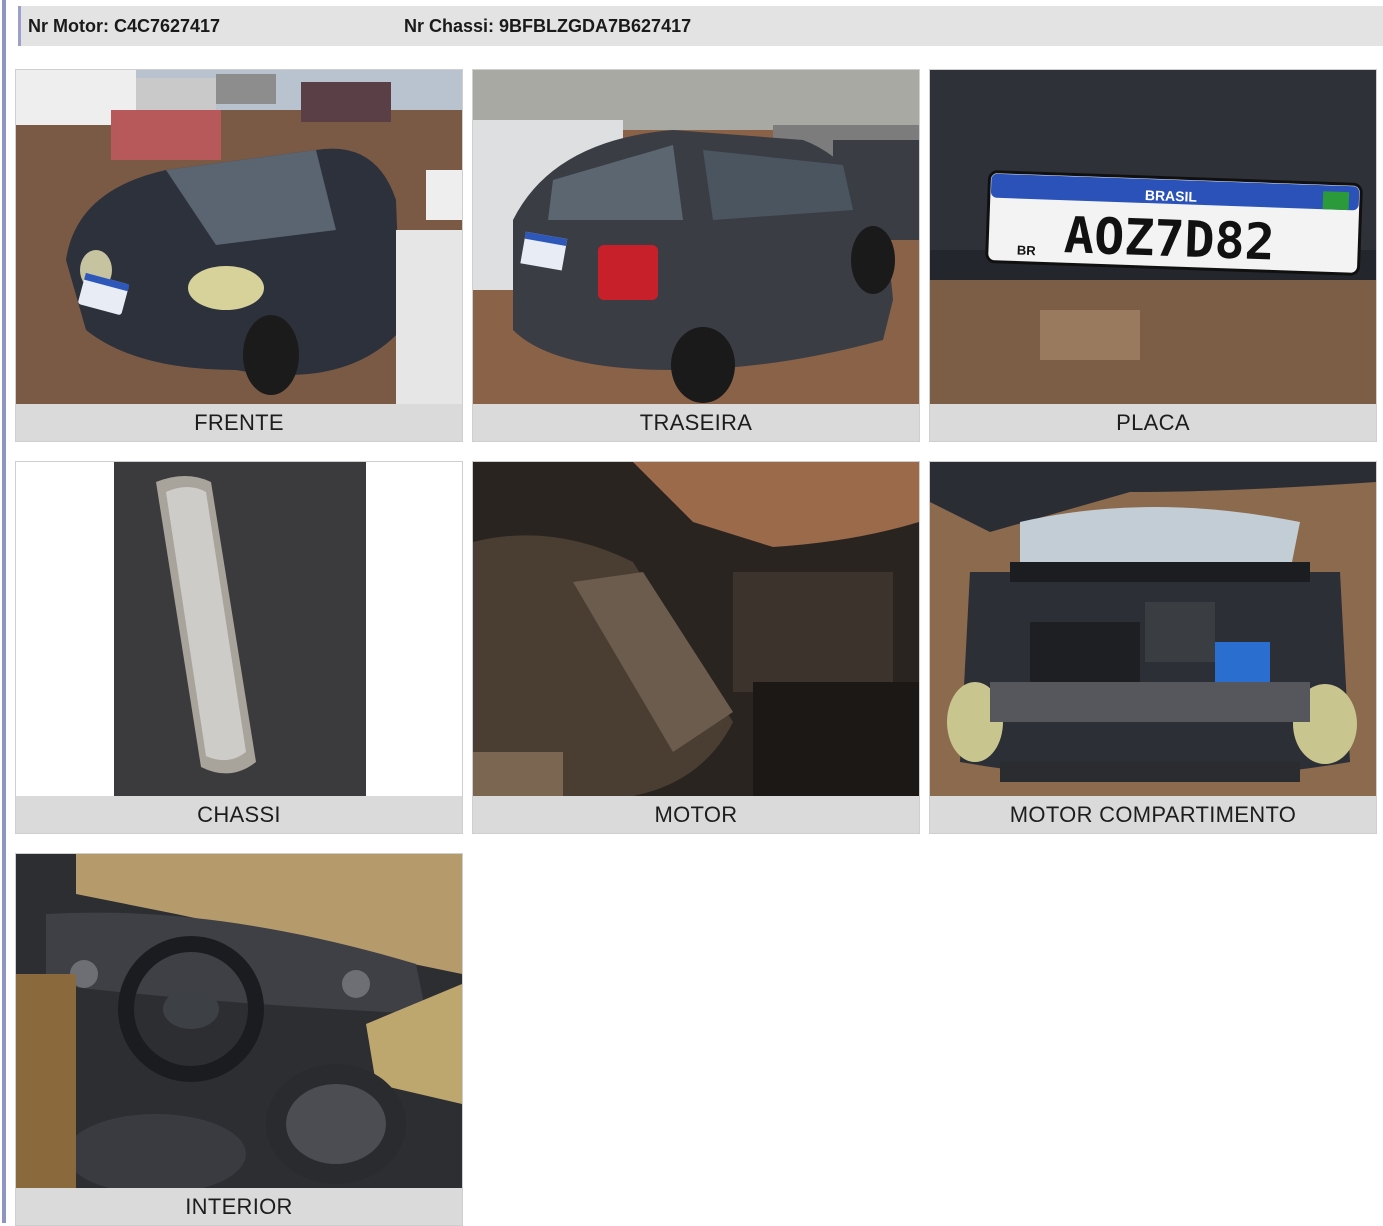 Image resolution: width=1383 pixels, height=1226 pixels. I want to click on photo-caption: PLACA, so click(1153, 422).